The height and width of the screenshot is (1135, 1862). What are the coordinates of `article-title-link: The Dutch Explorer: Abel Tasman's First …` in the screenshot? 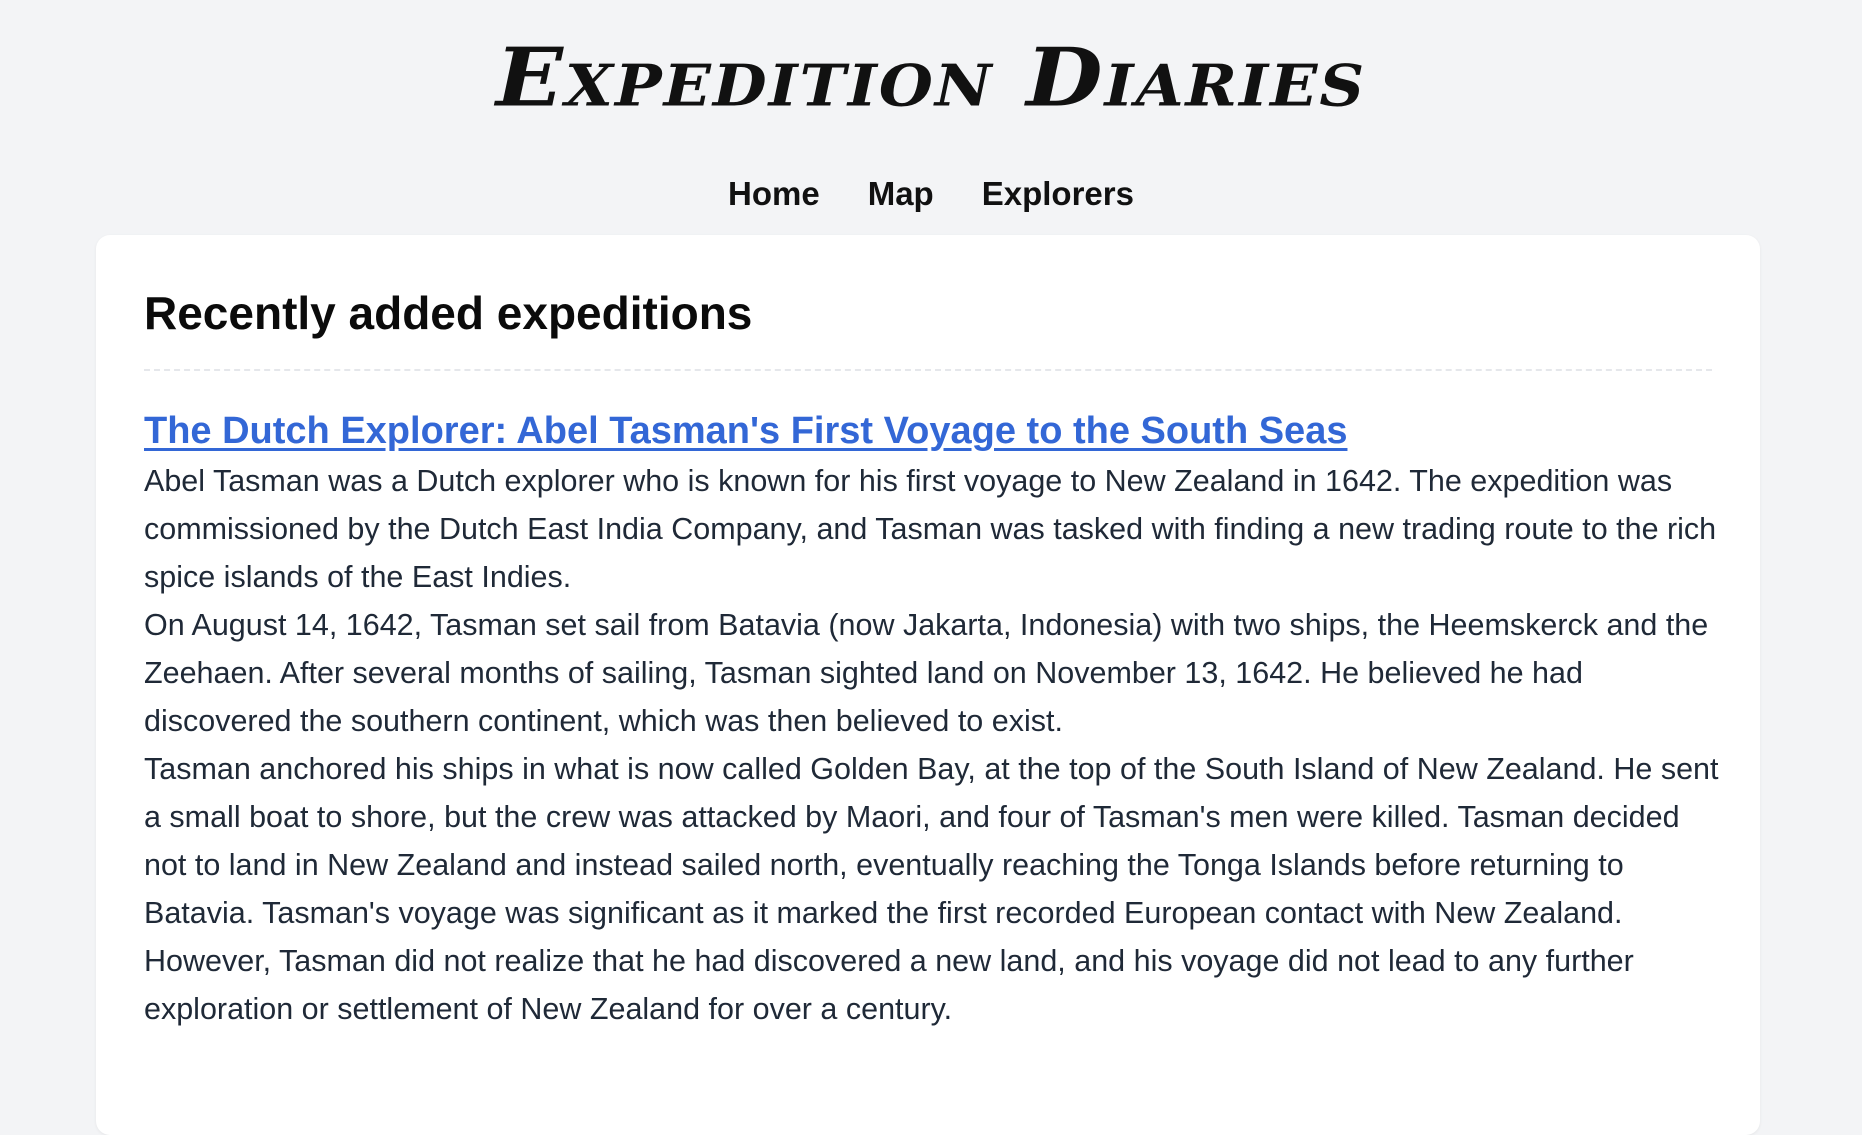 It's located at (934, 431).